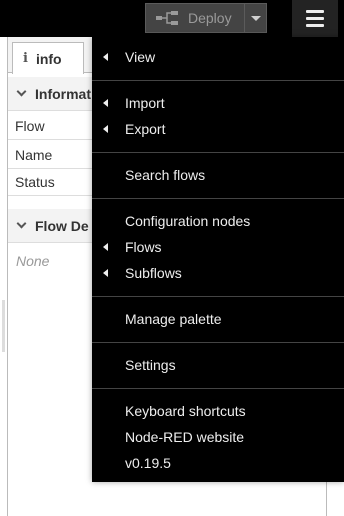 The height and width of the screenshot is (516, 344). Describe the element at coordinates (218, 129) in the screenshot. I see `menu-item-export: Export` at that location.